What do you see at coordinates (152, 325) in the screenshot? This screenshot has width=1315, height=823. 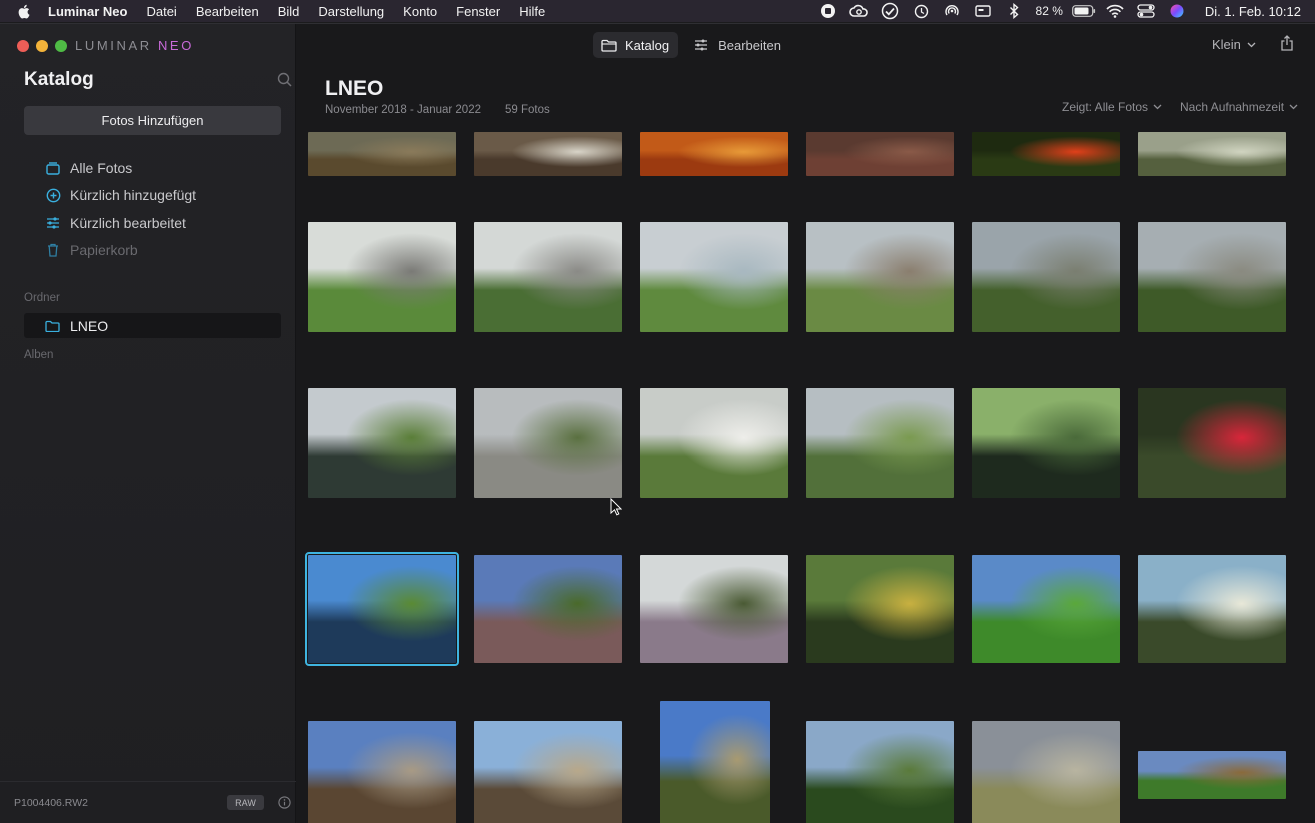 I see `sidebar-folder-lneo: LNEO` at bounding box center [152, 325].